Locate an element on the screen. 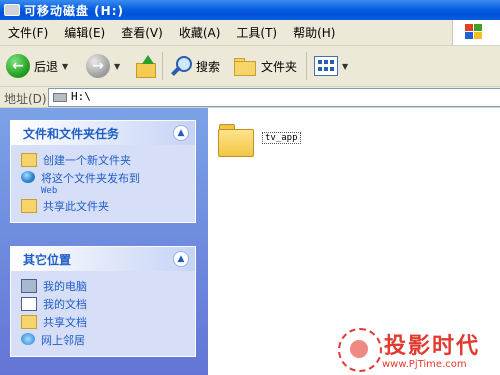 This screenshot has height=375, width=500. place-my-computer: 我的电脑 is located at coordinates (105, 286).